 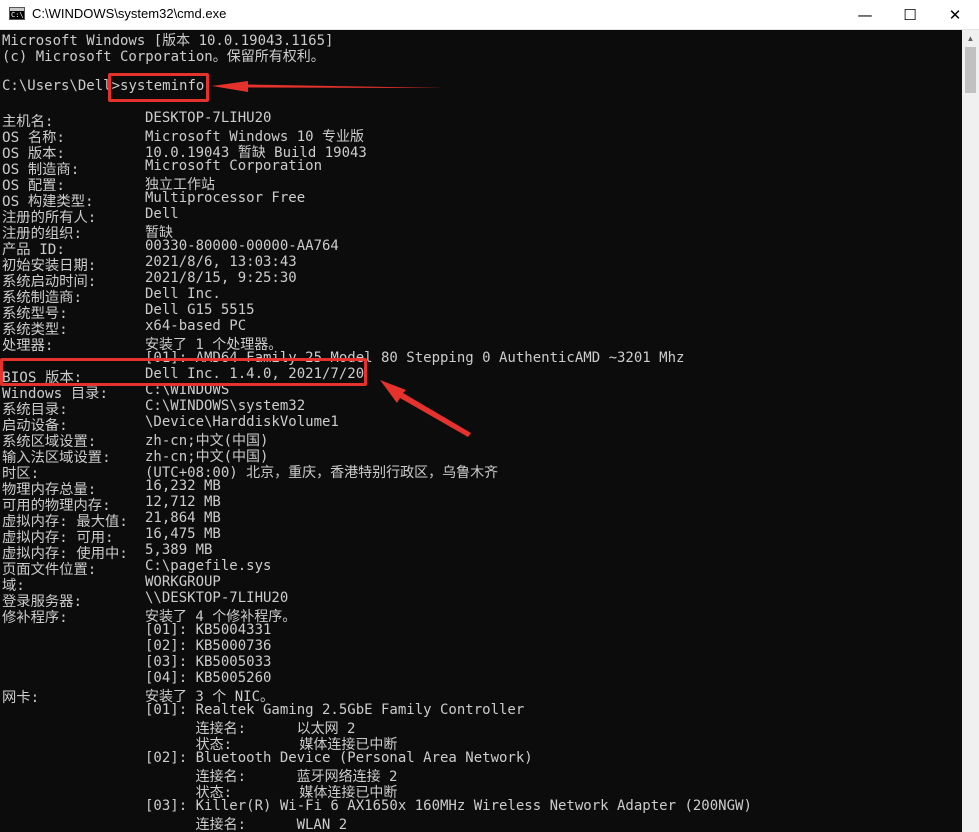 What do you see at coordinates (970, 70) in the screenshot?
I see `scroll-thumb` at bounding box center [970, 70].